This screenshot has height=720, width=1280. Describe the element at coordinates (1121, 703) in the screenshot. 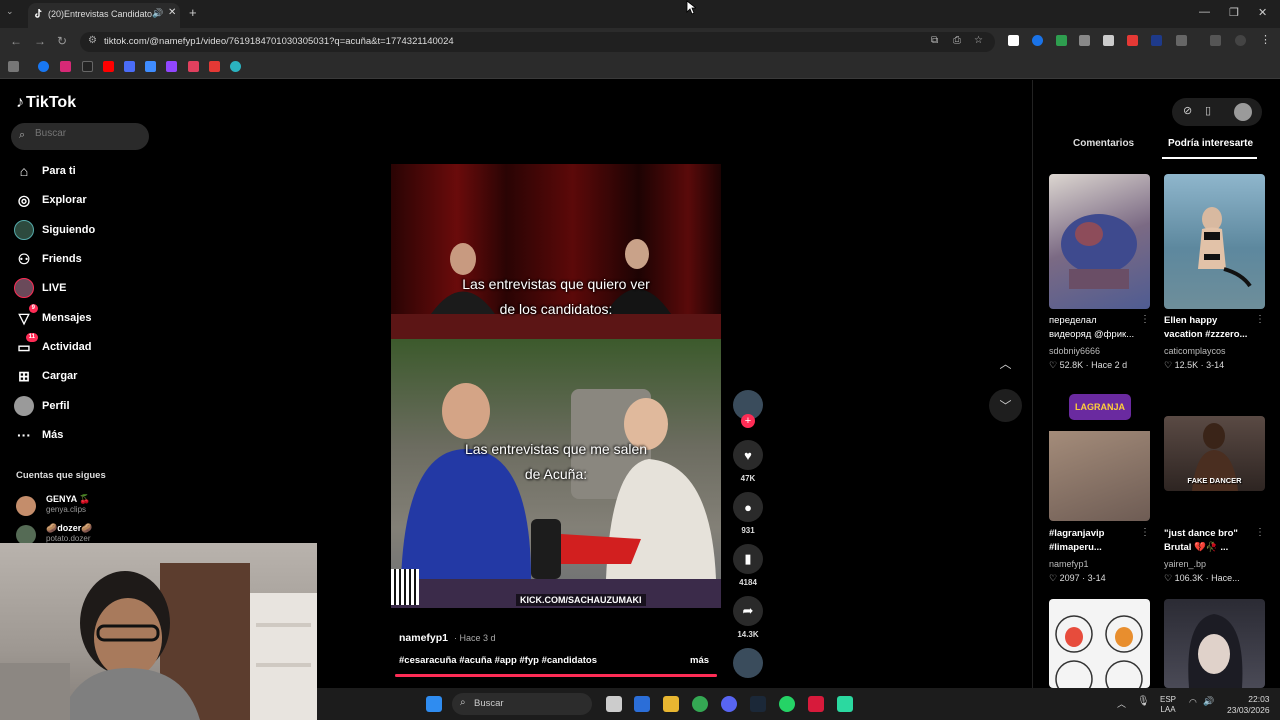

I see `tray-chevron-icon: ︿` at that location.